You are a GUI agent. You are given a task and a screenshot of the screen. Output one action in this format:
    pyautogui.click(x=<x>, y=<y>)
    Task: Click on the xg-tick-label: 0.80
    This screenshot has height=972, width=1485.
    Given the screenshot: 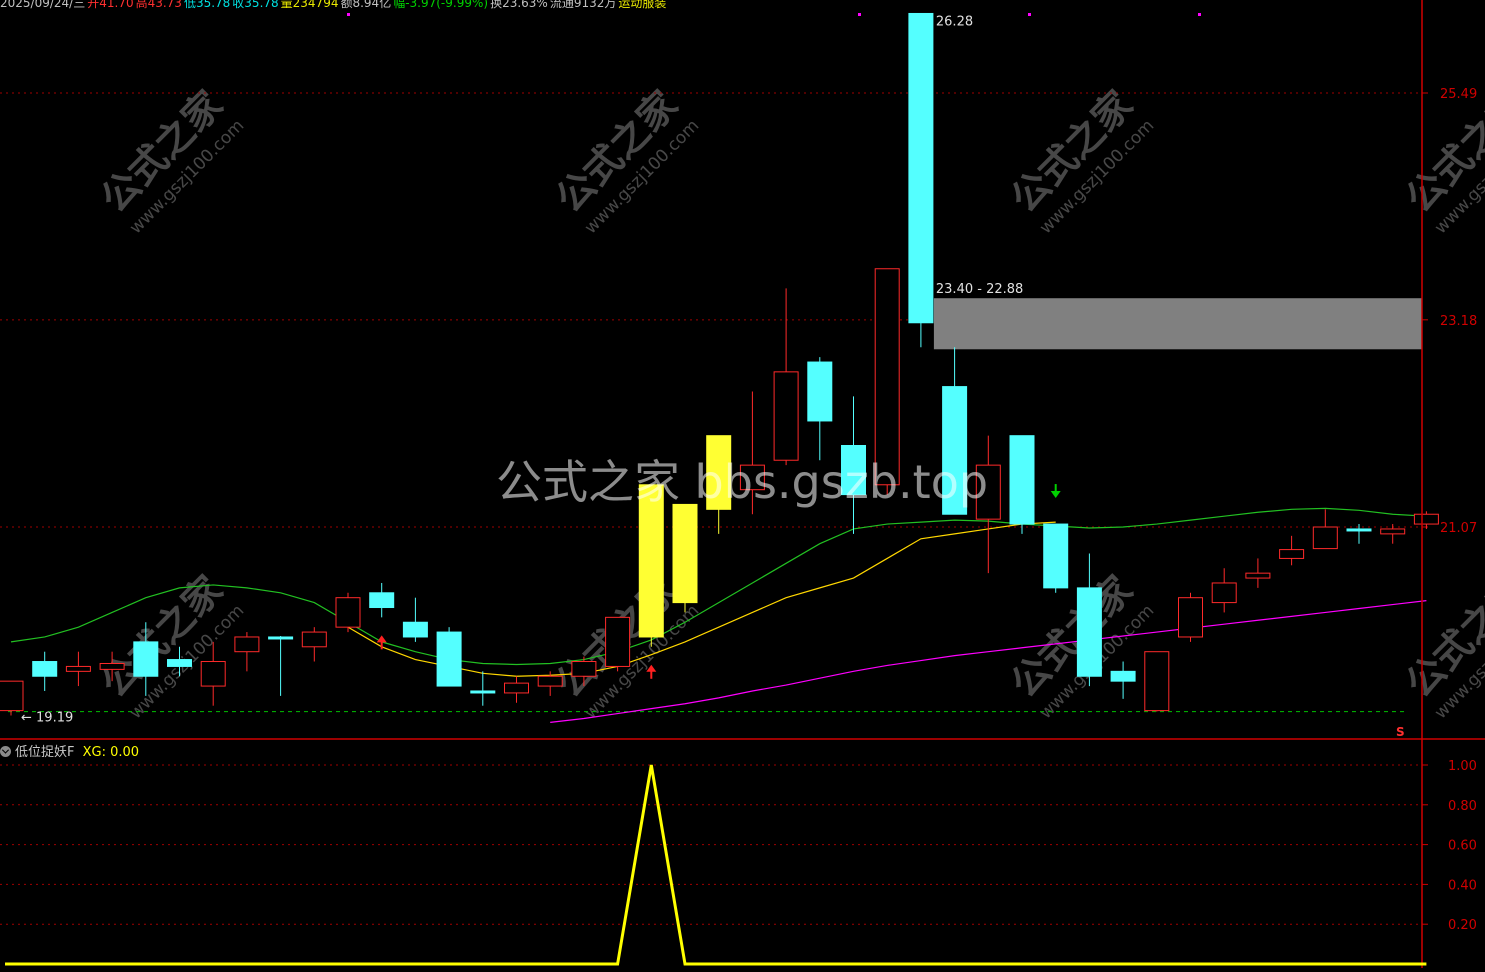 What is the action you would take?
    pyautogui.click(x=1462, y=806)
    